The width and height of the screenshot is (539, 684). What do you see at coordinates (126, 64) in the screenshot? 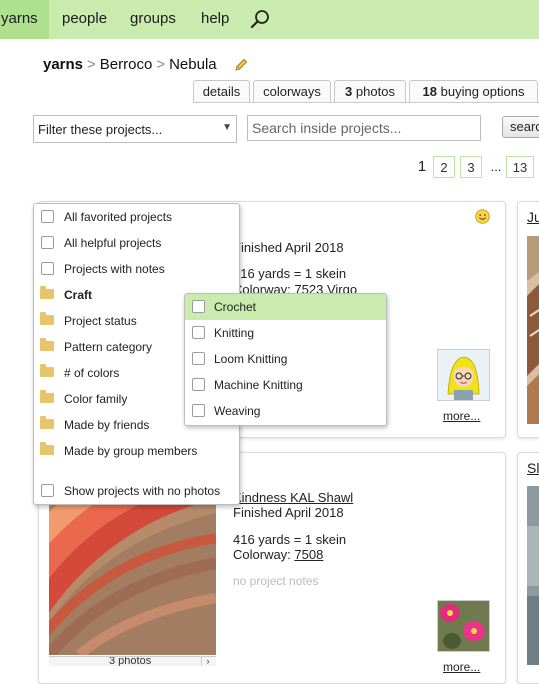
I see `breadcrumb-brand: Berroco` at bounding box center [126, 64].